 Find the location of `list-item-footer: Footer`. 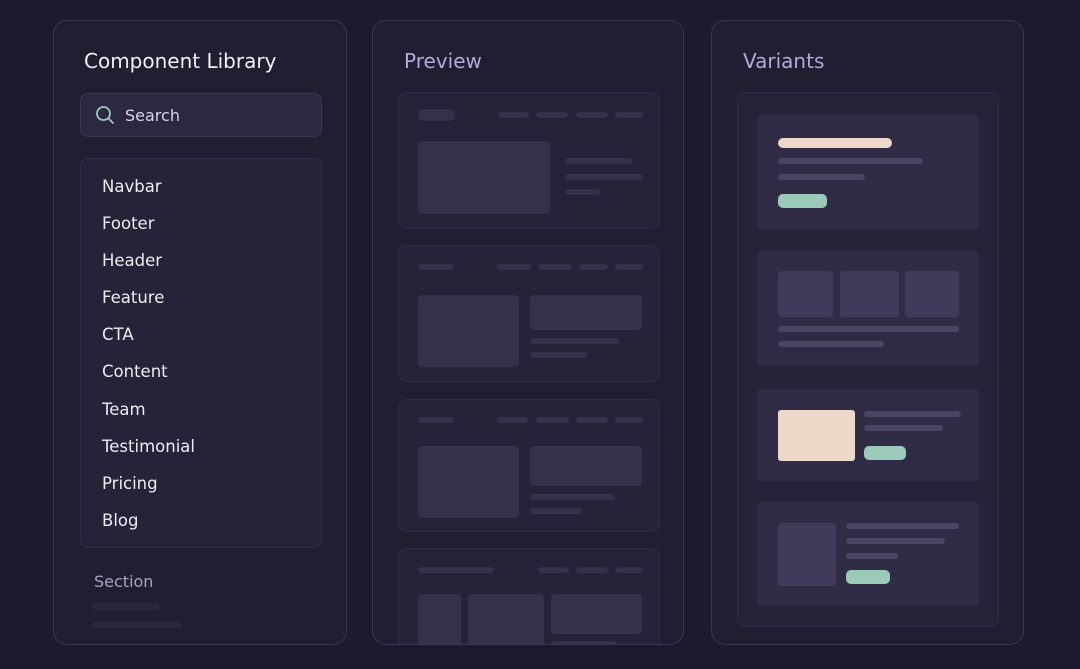

list-item-footer: Footer is located at coordinates (201, 232).